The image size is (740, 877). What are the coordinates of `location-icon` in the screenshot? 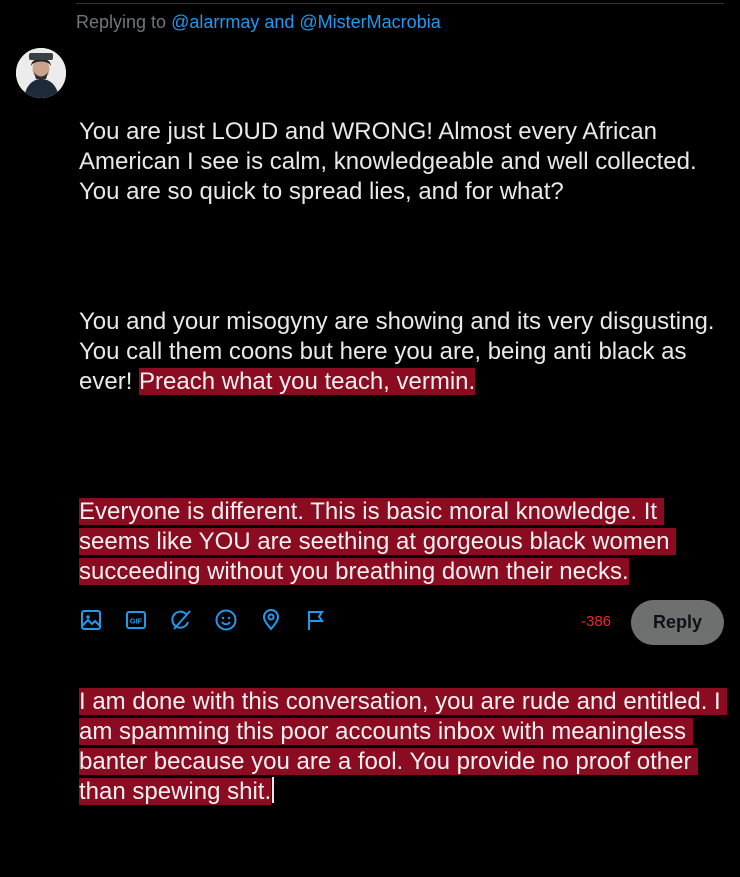 It's located at (271, 620).